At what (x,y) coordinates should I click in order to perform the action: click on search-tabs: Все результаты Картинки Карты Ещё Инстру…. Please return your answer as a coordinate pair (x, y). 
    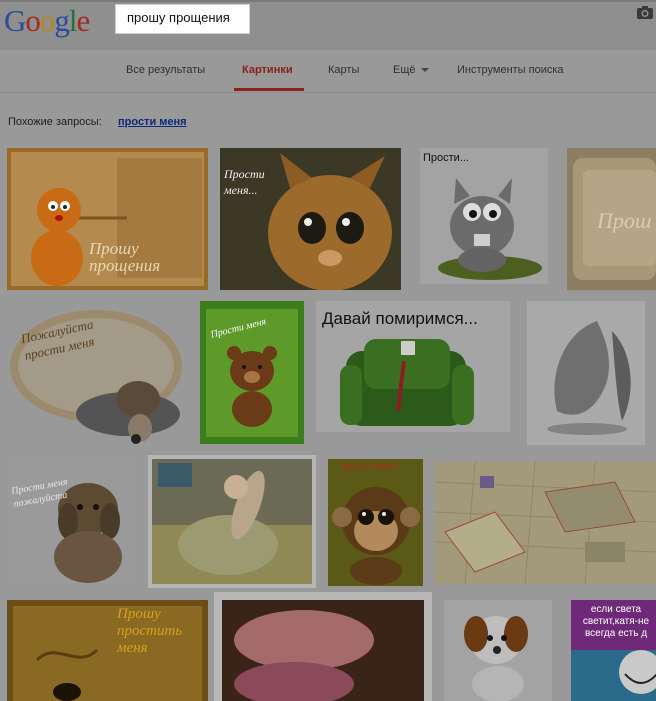
    Looking at the image, I should click on (328, 71).